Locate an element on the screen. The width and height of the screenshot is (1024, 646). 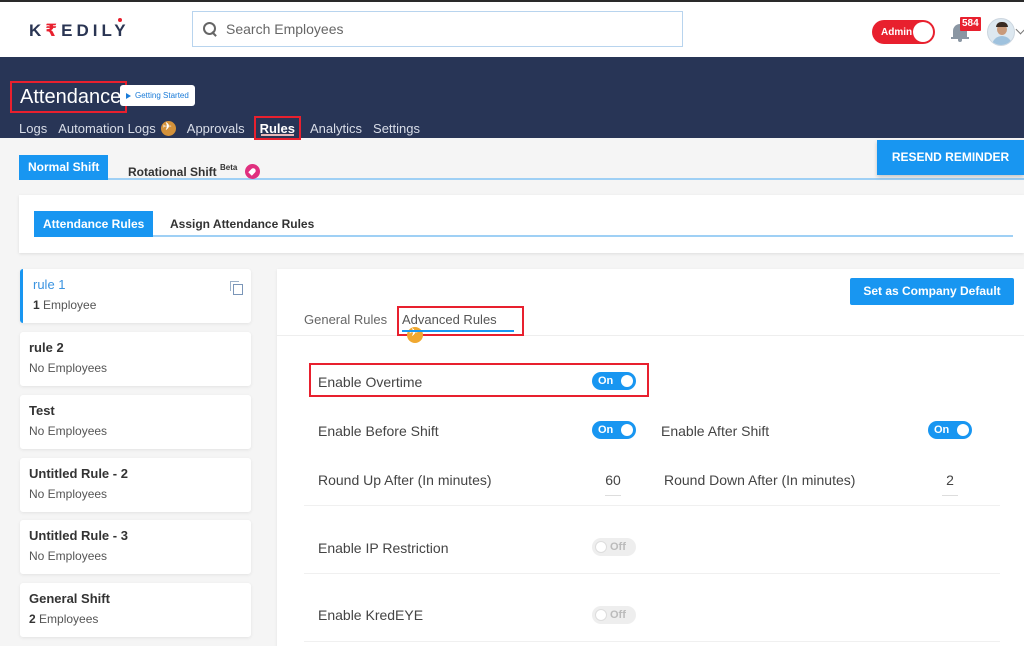
kredeye-toggle: Off is located at coordinates (614, 615).